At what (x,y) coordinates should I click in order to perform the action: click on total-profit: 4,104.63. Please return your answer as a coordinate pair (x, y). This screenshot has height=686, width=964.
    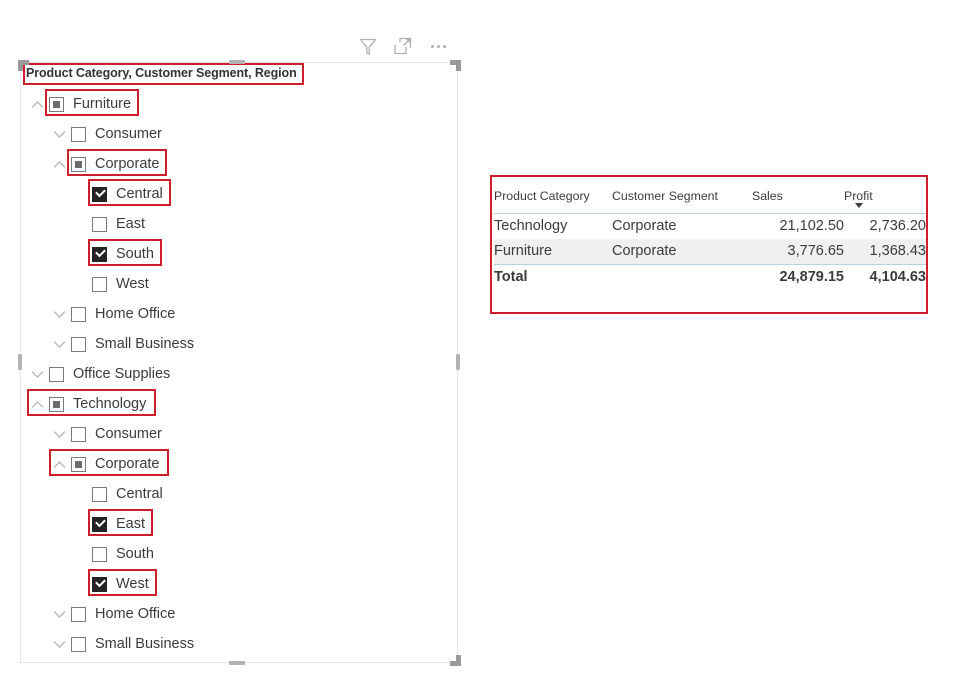
    Looking at the image, I should click on (885, 276).